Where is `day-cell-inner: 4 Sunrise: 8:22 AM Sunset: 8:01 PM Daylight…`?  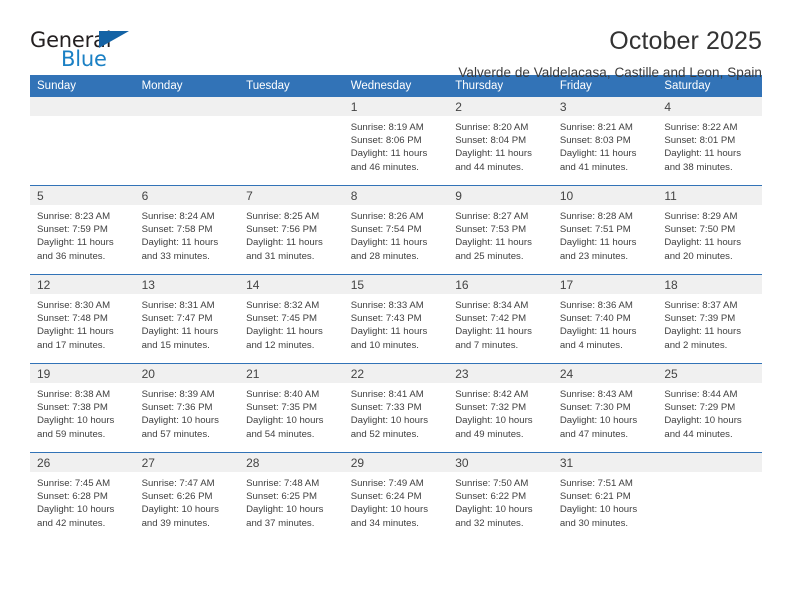 day-cell-inner: 4 Sunrise: 8:22 AM Sunset: 8:01 PM Daylight… is located at coordinates (709, 141).